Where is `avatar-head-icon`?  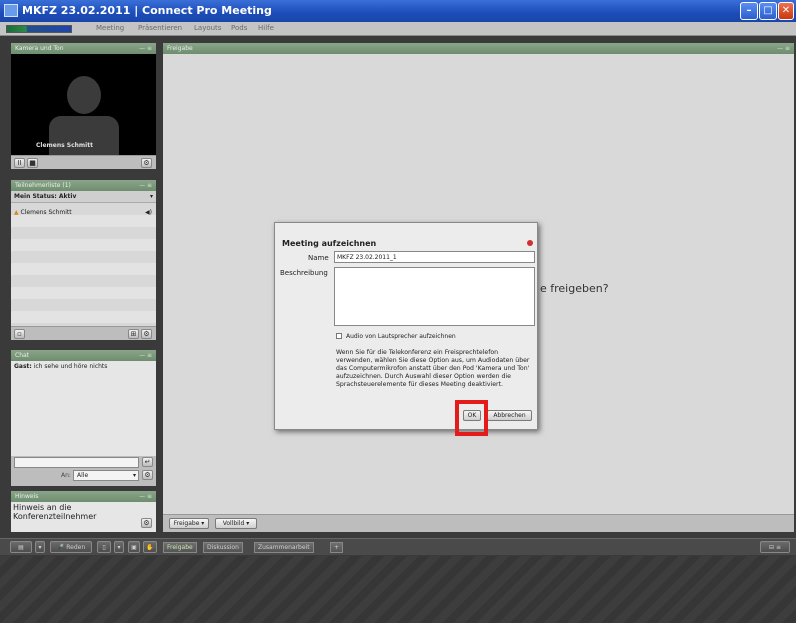 avatar-head-icon is located at coordinates (84, 95).